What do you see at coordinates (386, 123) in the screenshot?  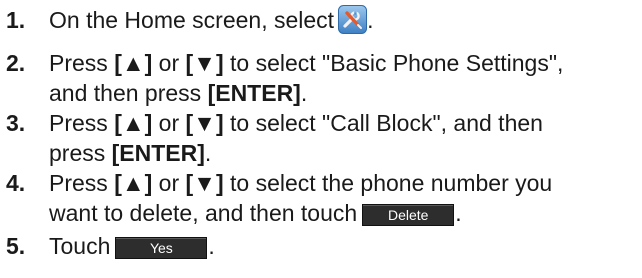 I see `step-text: to select "Call Block", and then` at bounding box center [386, 123].